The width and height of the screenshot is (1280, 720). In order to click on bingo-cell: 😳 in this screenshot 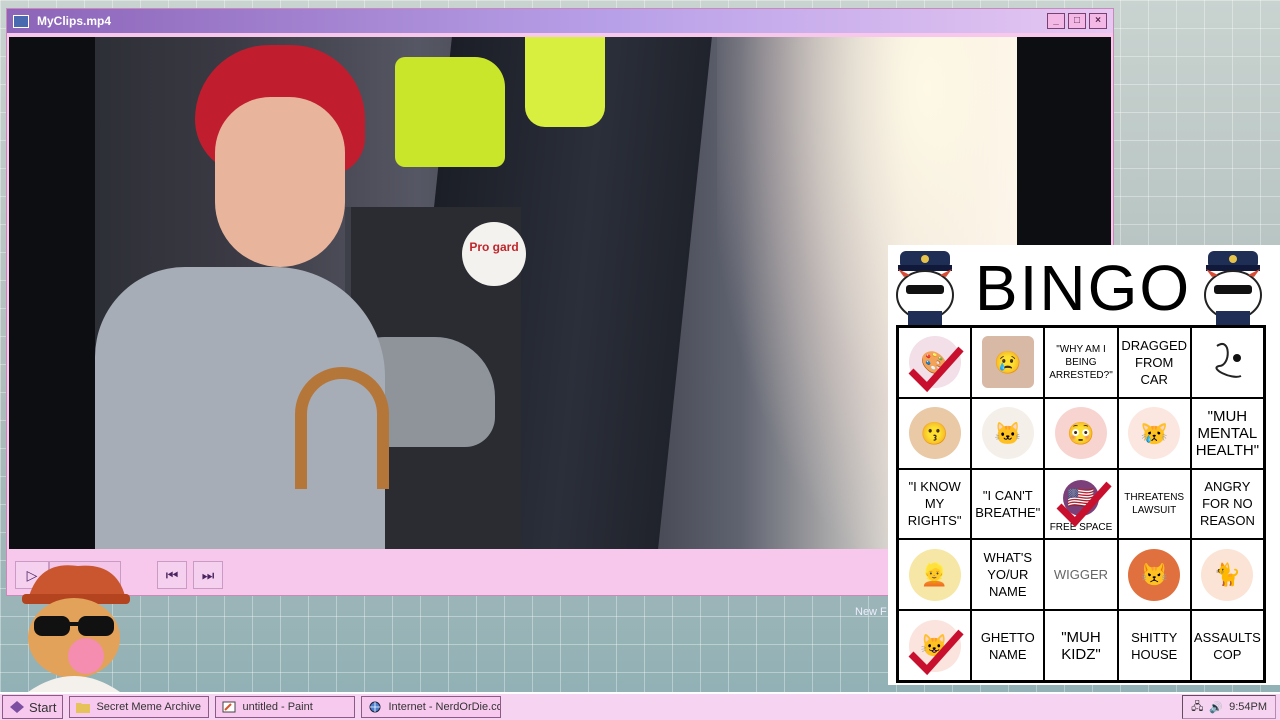, I will do `click(1081, 433)`.